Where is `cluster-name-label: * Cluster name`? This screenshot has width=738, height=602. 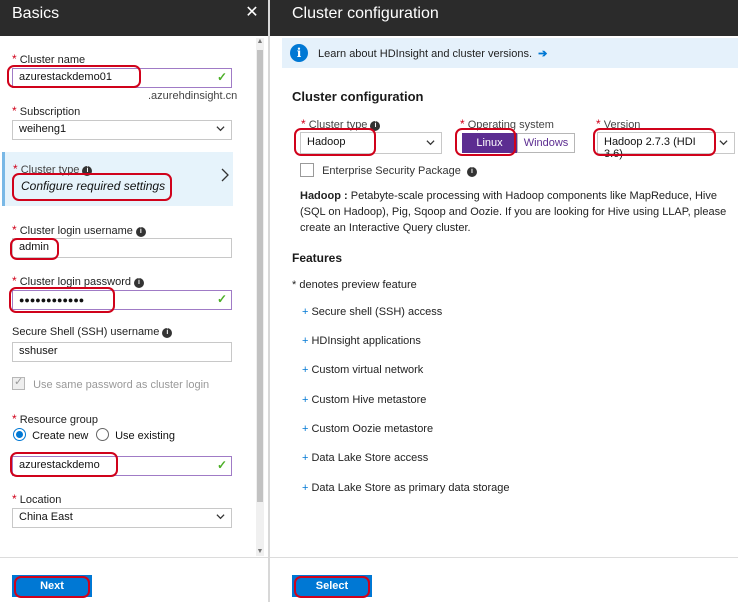
cluster-name-label: * Cluster name is located at coordinates (49, 59).